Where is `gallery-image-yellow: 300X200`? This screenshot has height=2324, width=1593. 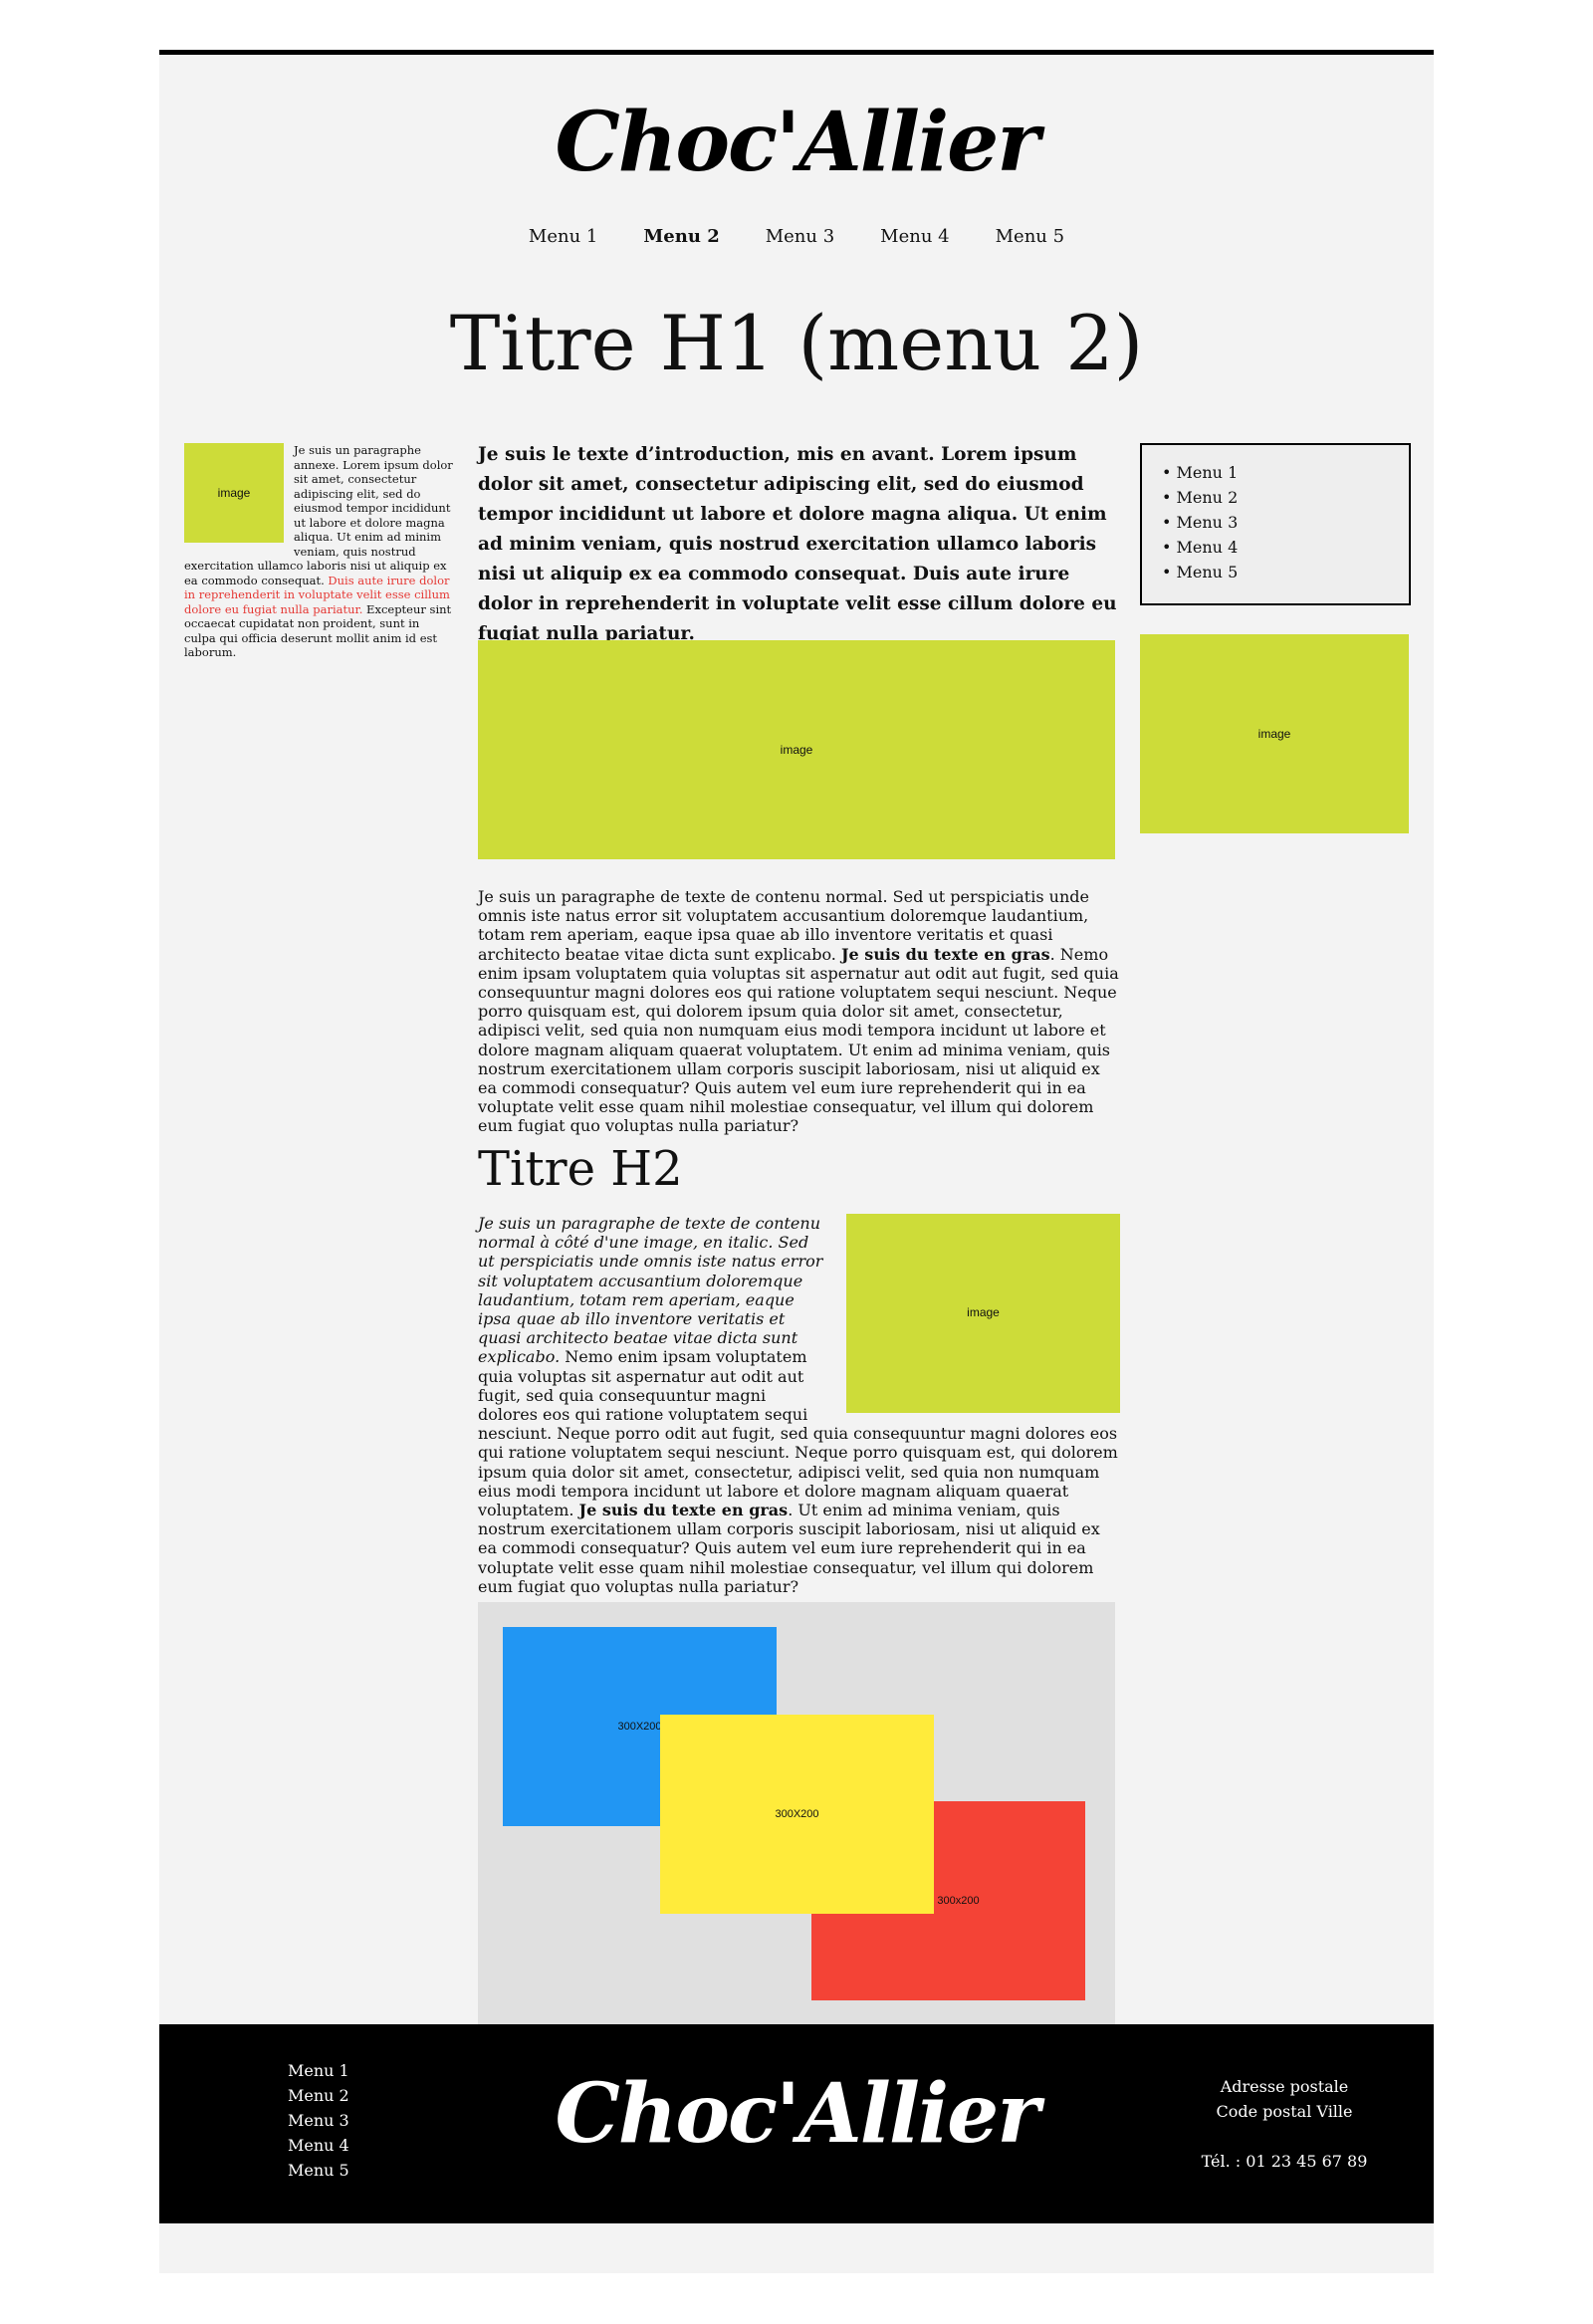
gallery-image-yellow: 300X200 is located at coordinates (797, 1814).